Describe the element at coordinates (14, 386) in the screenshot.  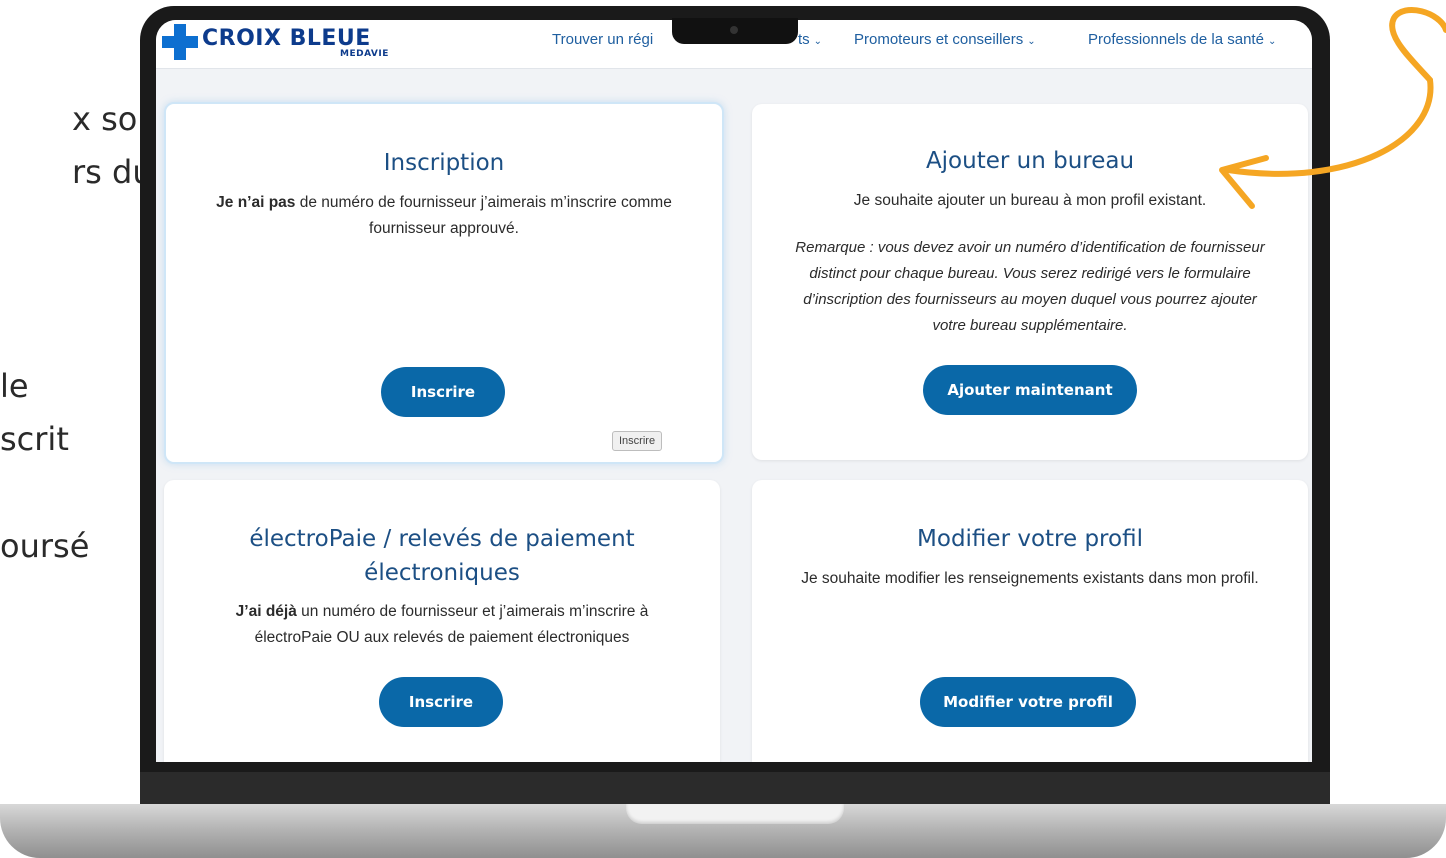
I see `side-text-3: le` at that location.